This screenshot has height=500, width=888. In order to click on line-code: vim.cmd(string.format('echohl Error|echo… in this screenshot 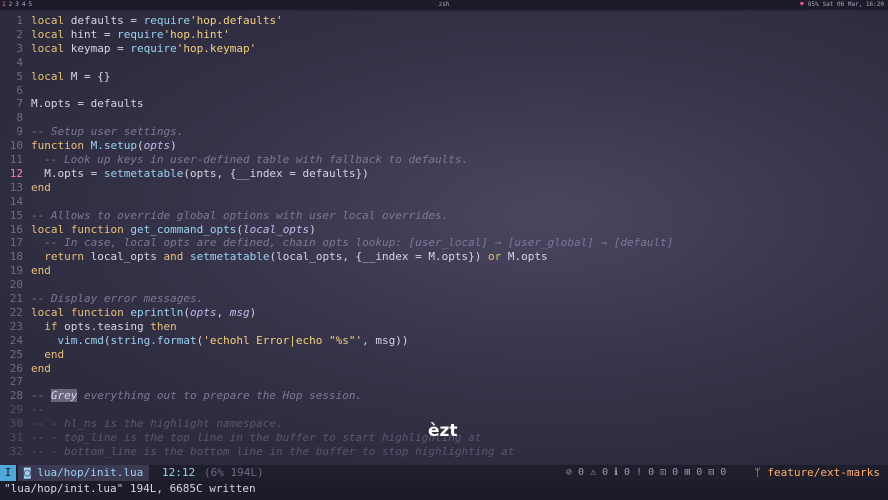, I will do `click(233, 340)`.